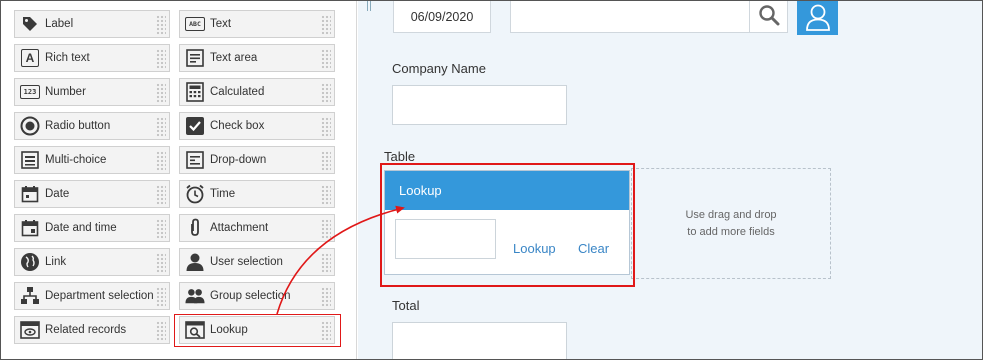  I want to click on palette-item-label-text: Related records, so click(86, 330).